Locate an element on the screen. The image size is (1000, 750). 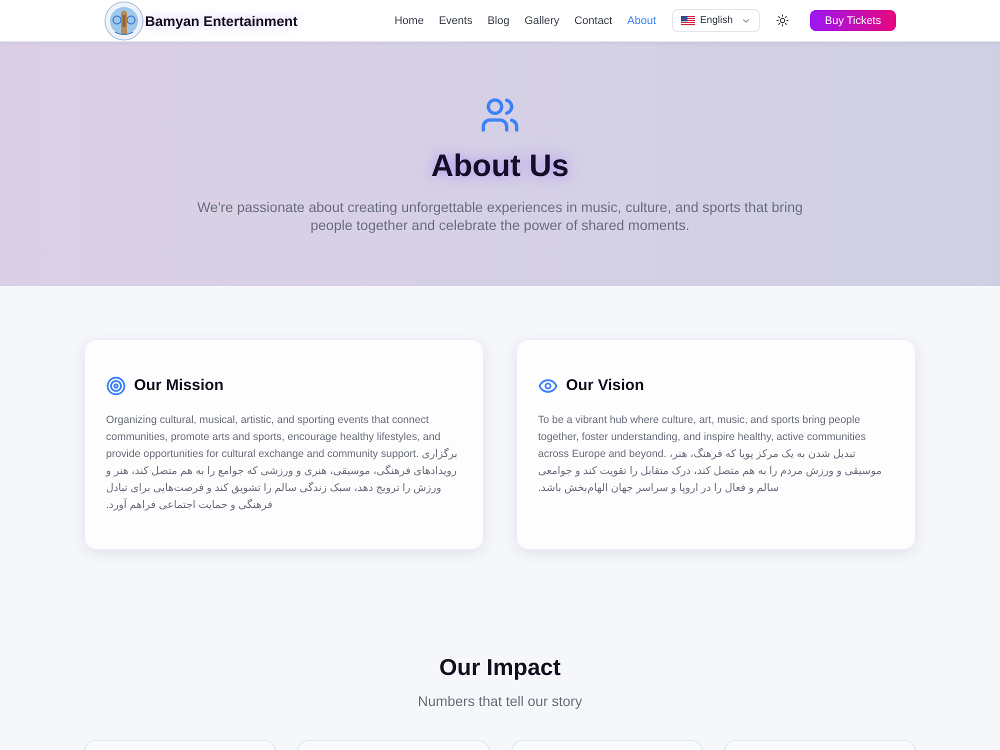
sun-icon is located at coordinates (782, 20).